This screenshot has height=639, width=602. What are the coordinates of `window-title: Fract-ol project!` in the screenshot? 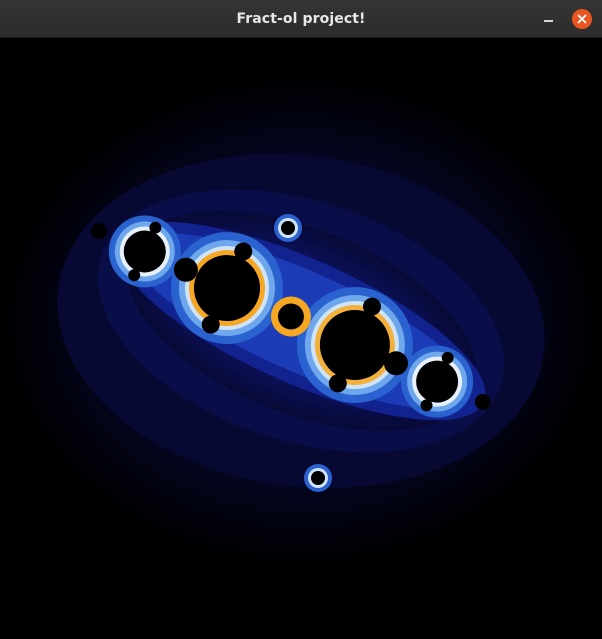 It's located at (301, 19).